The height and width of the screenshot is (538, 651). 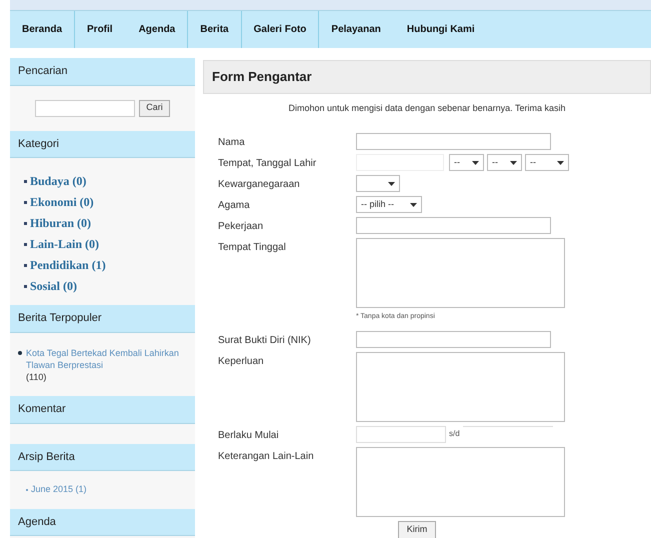 What do you see at coordinates (214, 29) in the screenshot?
I see `nav-link: Berita` at bounding box center [214, 29].